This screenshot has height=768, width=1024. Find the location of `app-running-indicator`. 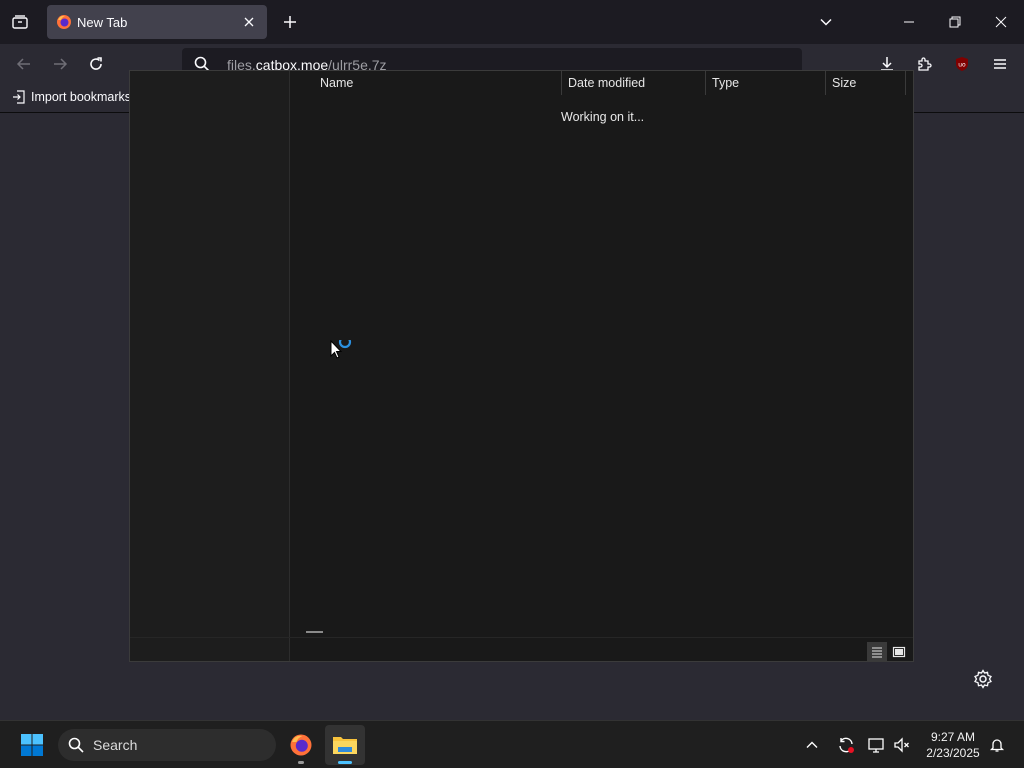

app-running-indicator is located at coordinates (301, 762).